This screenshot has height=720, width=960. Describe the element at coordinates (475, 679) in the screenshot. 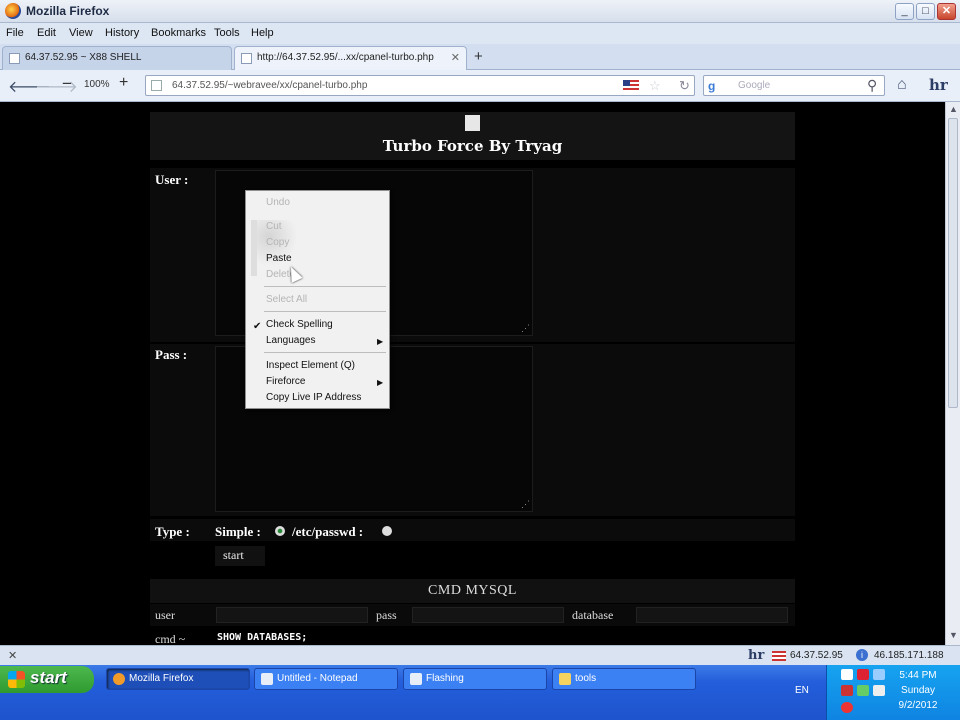

I see `task-flashing: Flashing` at that location.